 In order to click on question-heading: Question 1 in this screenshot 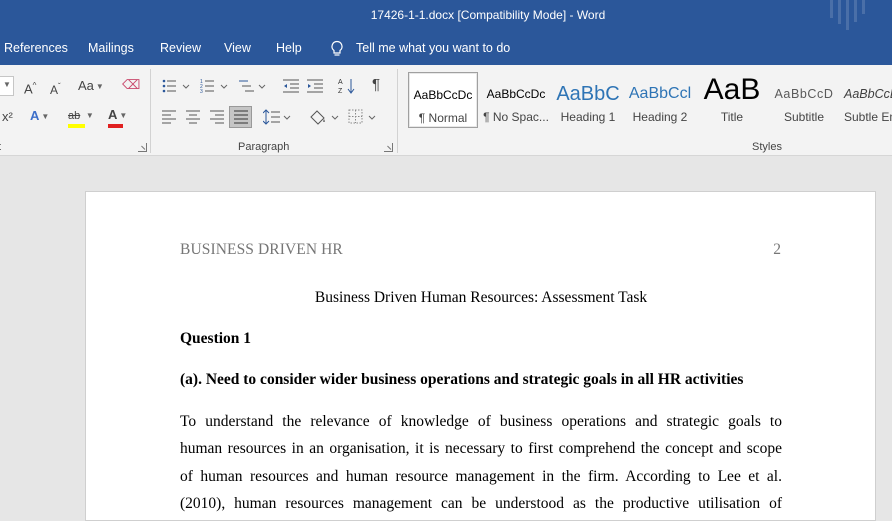, I will do `click(216, 338)`.